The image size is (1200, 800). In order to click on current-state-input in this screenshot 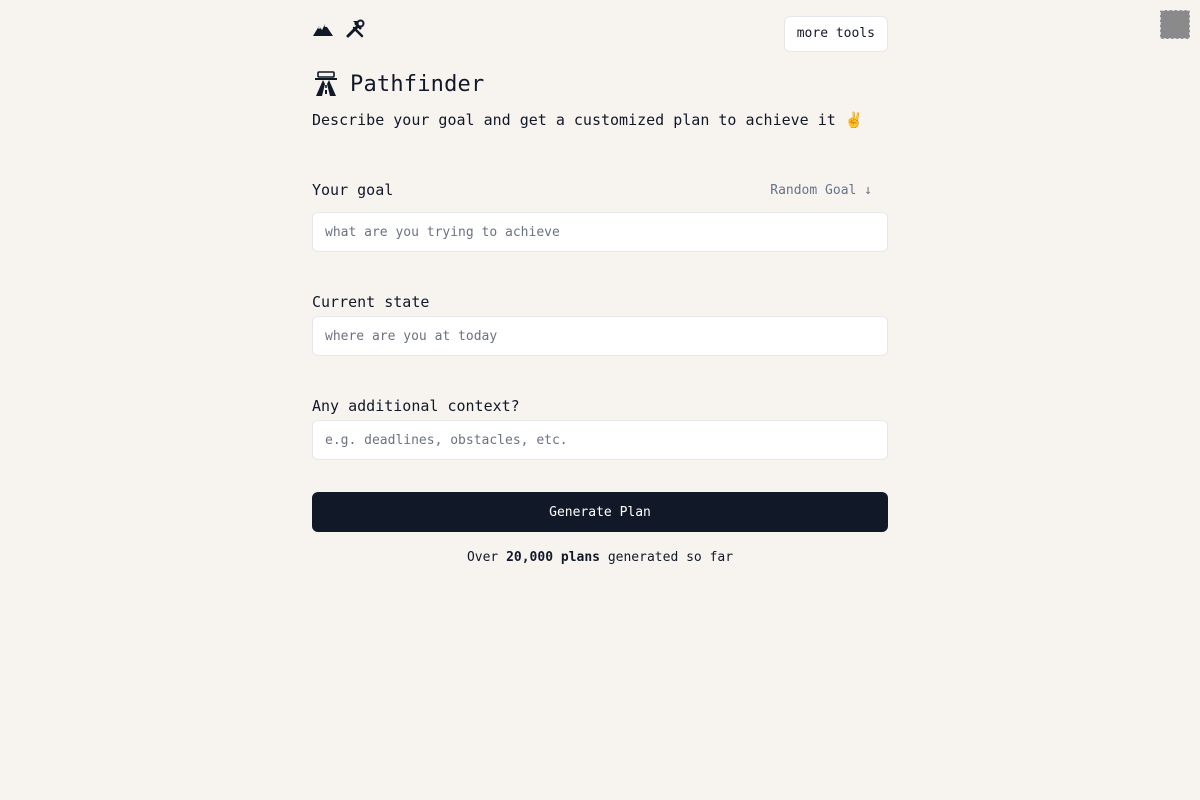, I will do `click(600, 336)`.